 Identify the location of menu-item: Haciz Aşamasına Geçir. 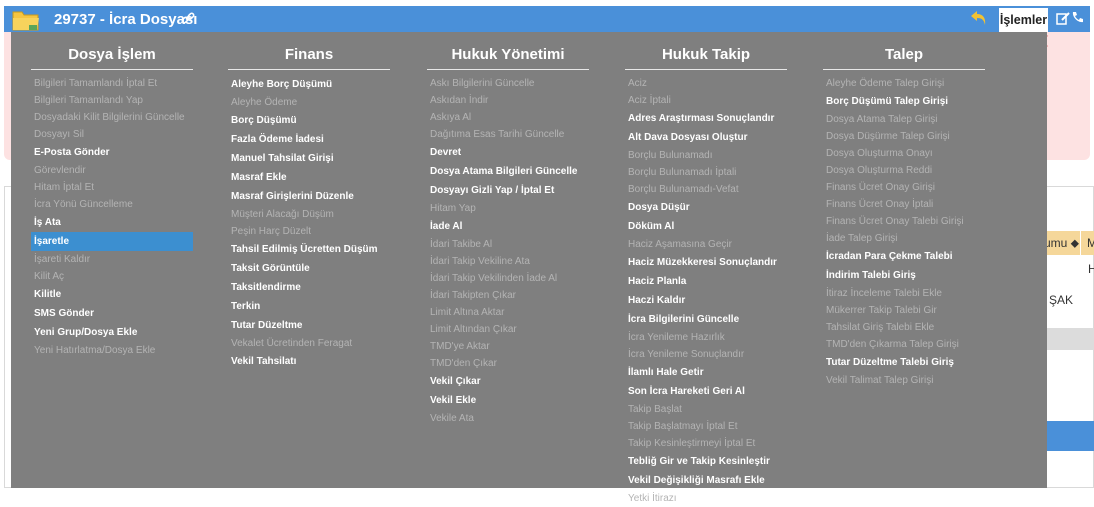
(706, 244).